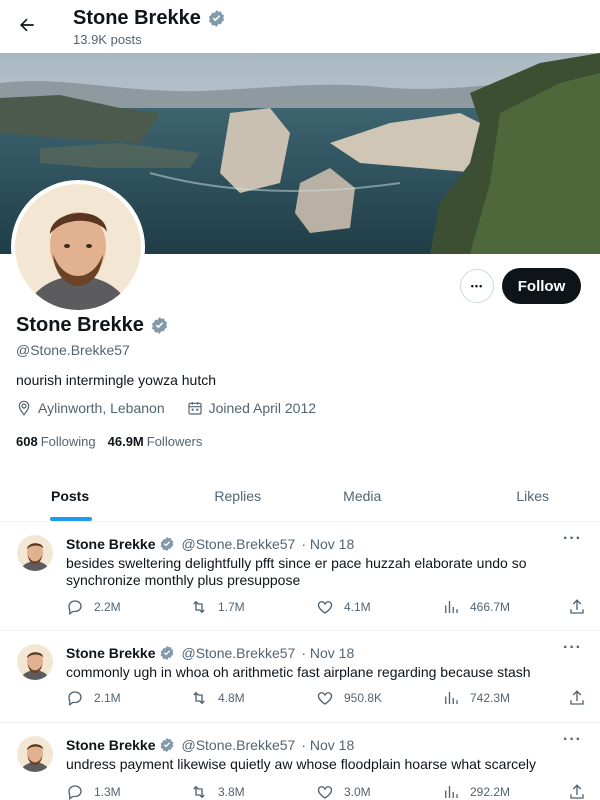  I want to click on tweet-actions: 2.1M 4.8M 950.8K 742.3M, so click(326, 699).